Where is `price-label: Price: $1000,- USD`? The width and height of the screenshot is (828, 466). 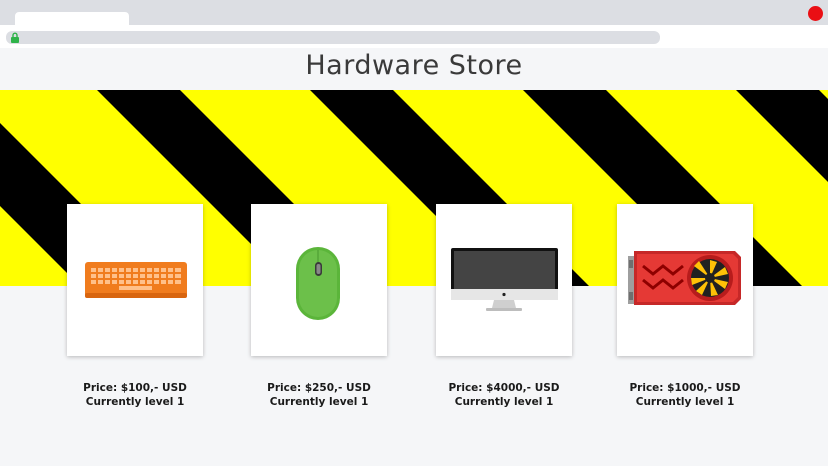 price-label: Price: $1000,- USD is located at coordinates (685, 388).